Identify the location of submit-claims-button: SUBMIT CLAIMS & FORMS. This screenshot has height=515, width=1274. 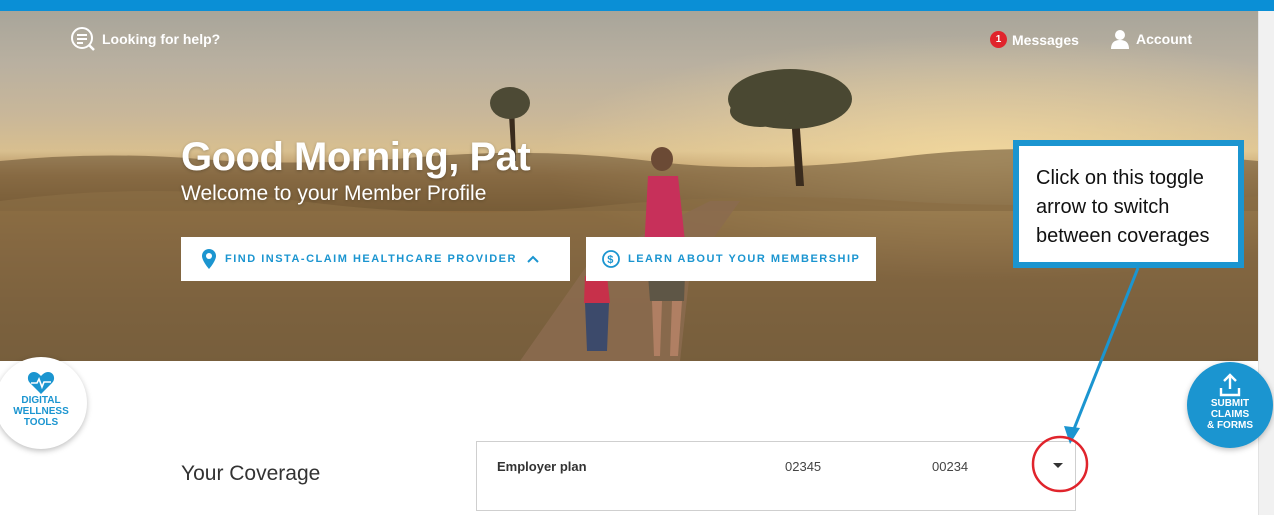
(1230, 405).